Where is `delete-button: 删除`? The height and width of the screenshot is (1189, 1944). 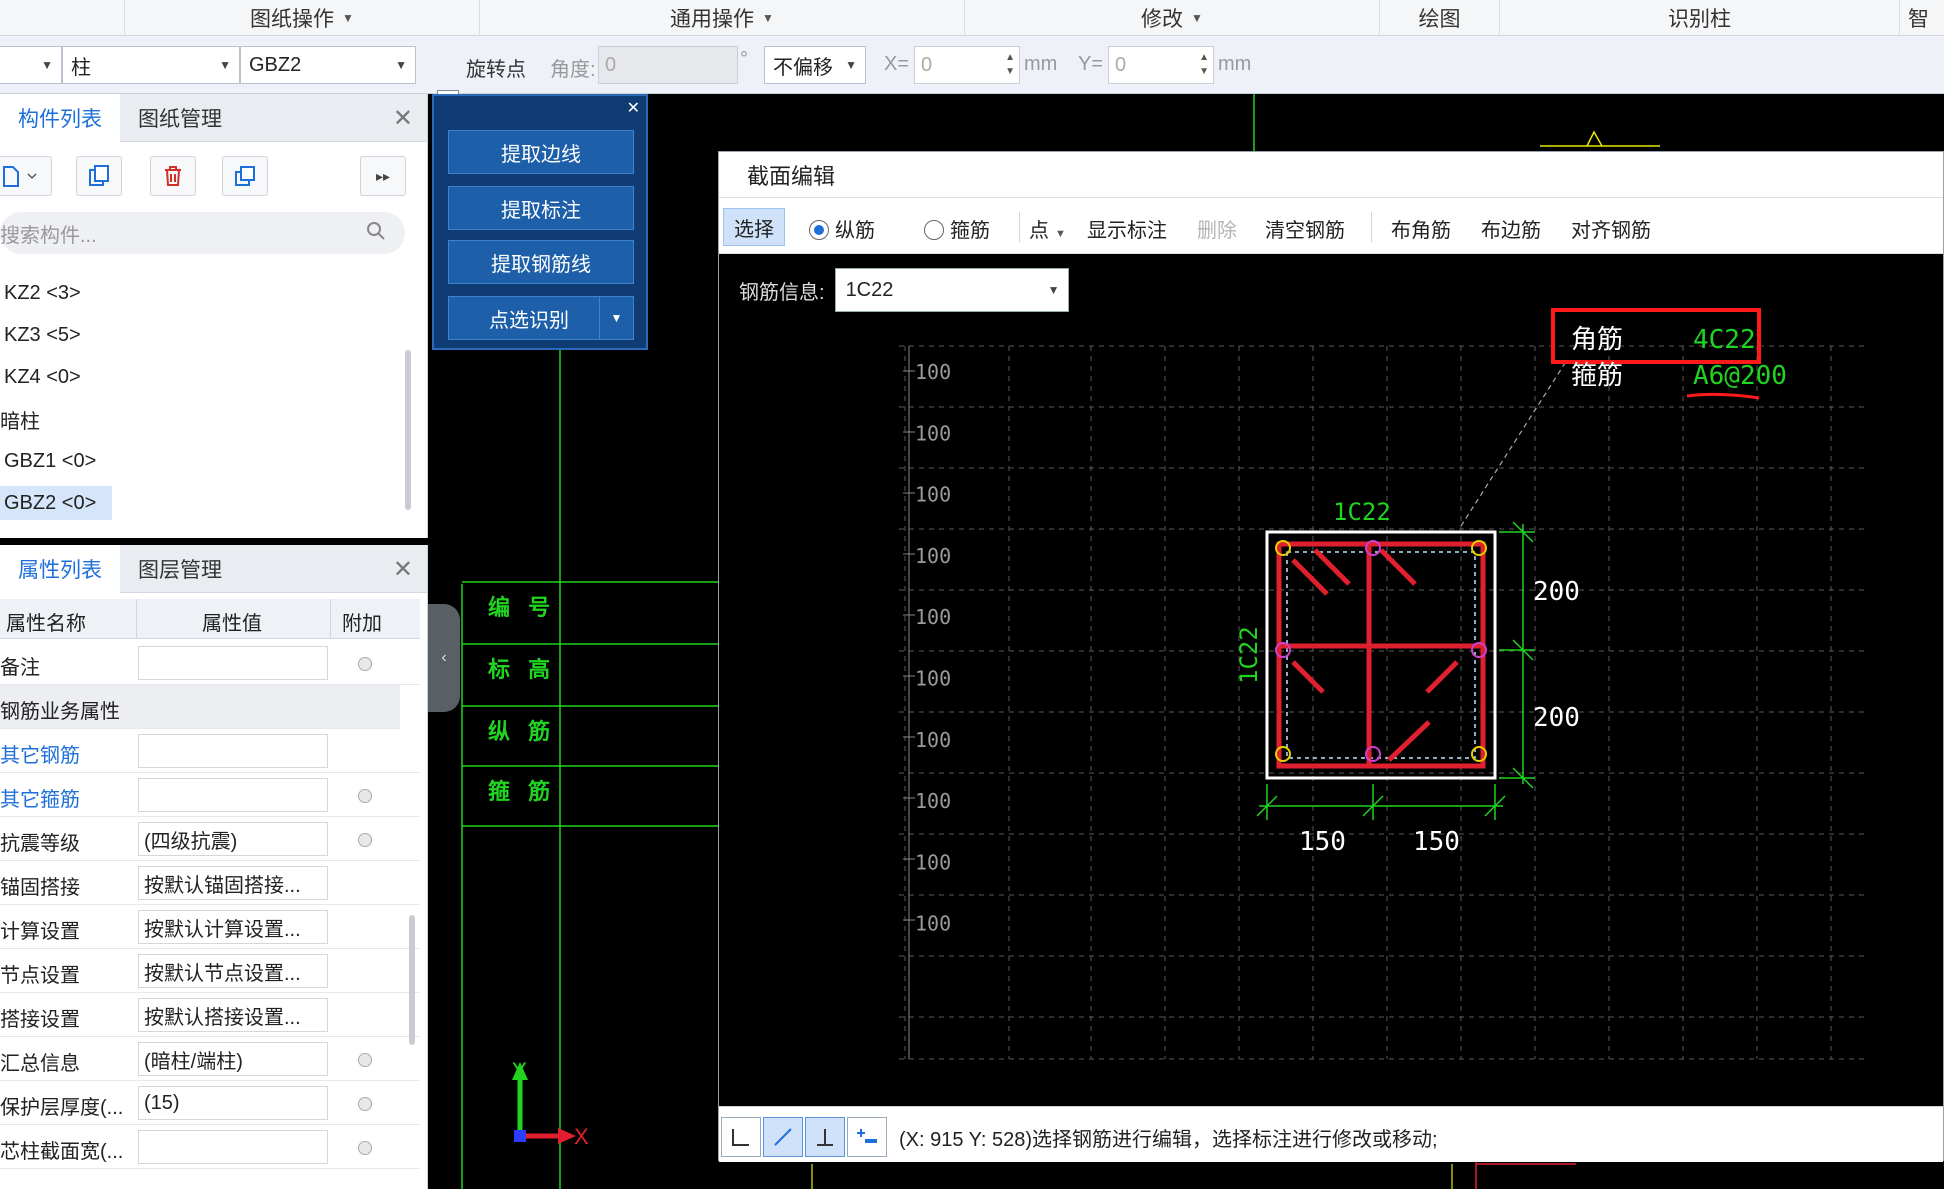
delete-button: 删除 is located at coordinates (1217, 228).